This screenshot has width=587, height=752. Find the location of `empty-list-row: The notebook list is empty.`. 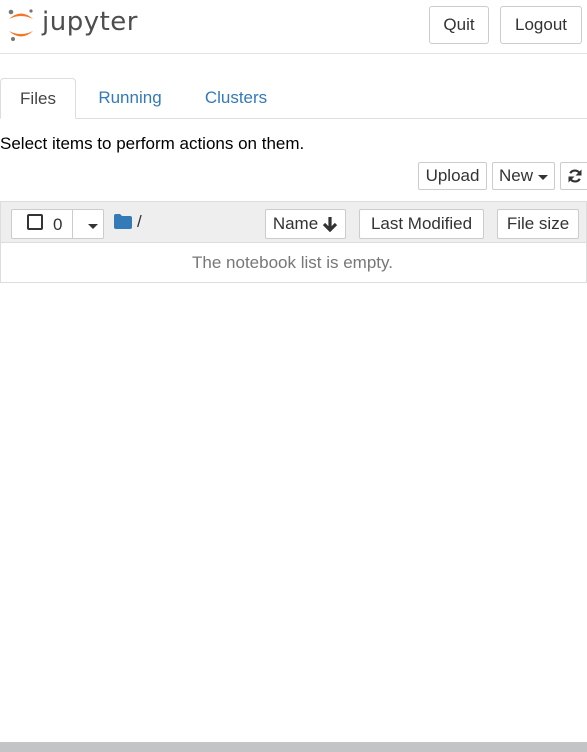

empty-list-row: The notebook list is empty. is located at coordinates (293, 263).